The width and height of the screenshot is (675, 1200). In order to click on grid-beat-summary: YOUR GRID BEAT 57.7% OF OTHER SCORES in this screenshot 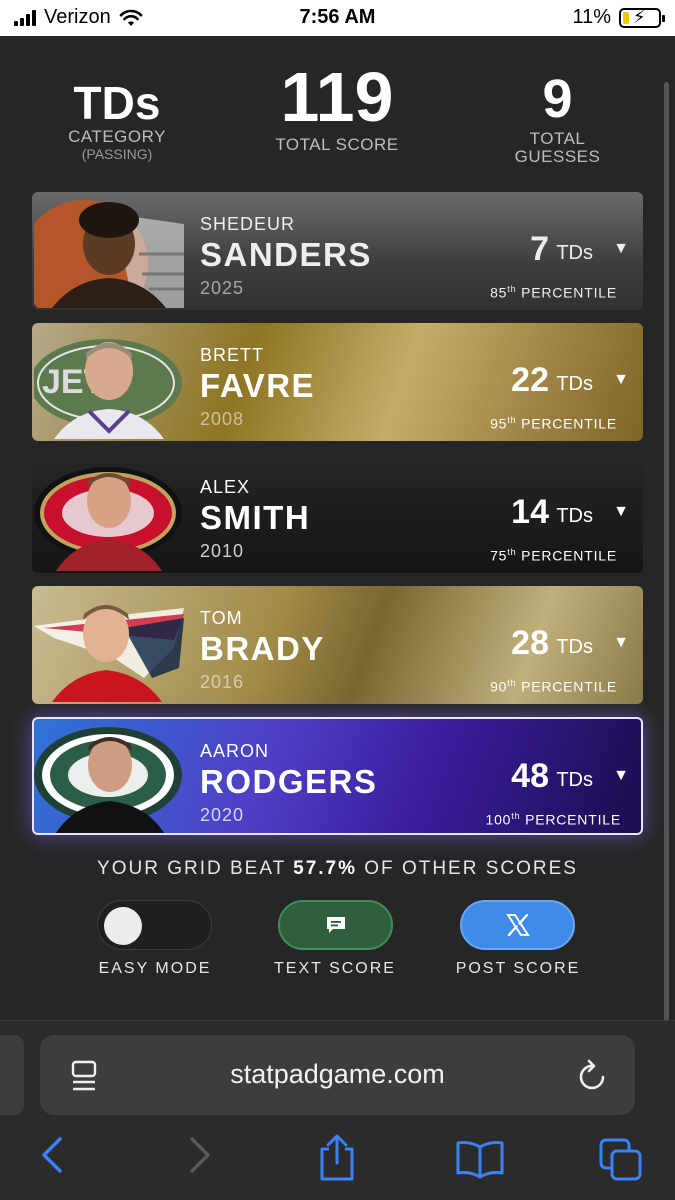, I will do `click(337, 868)`.